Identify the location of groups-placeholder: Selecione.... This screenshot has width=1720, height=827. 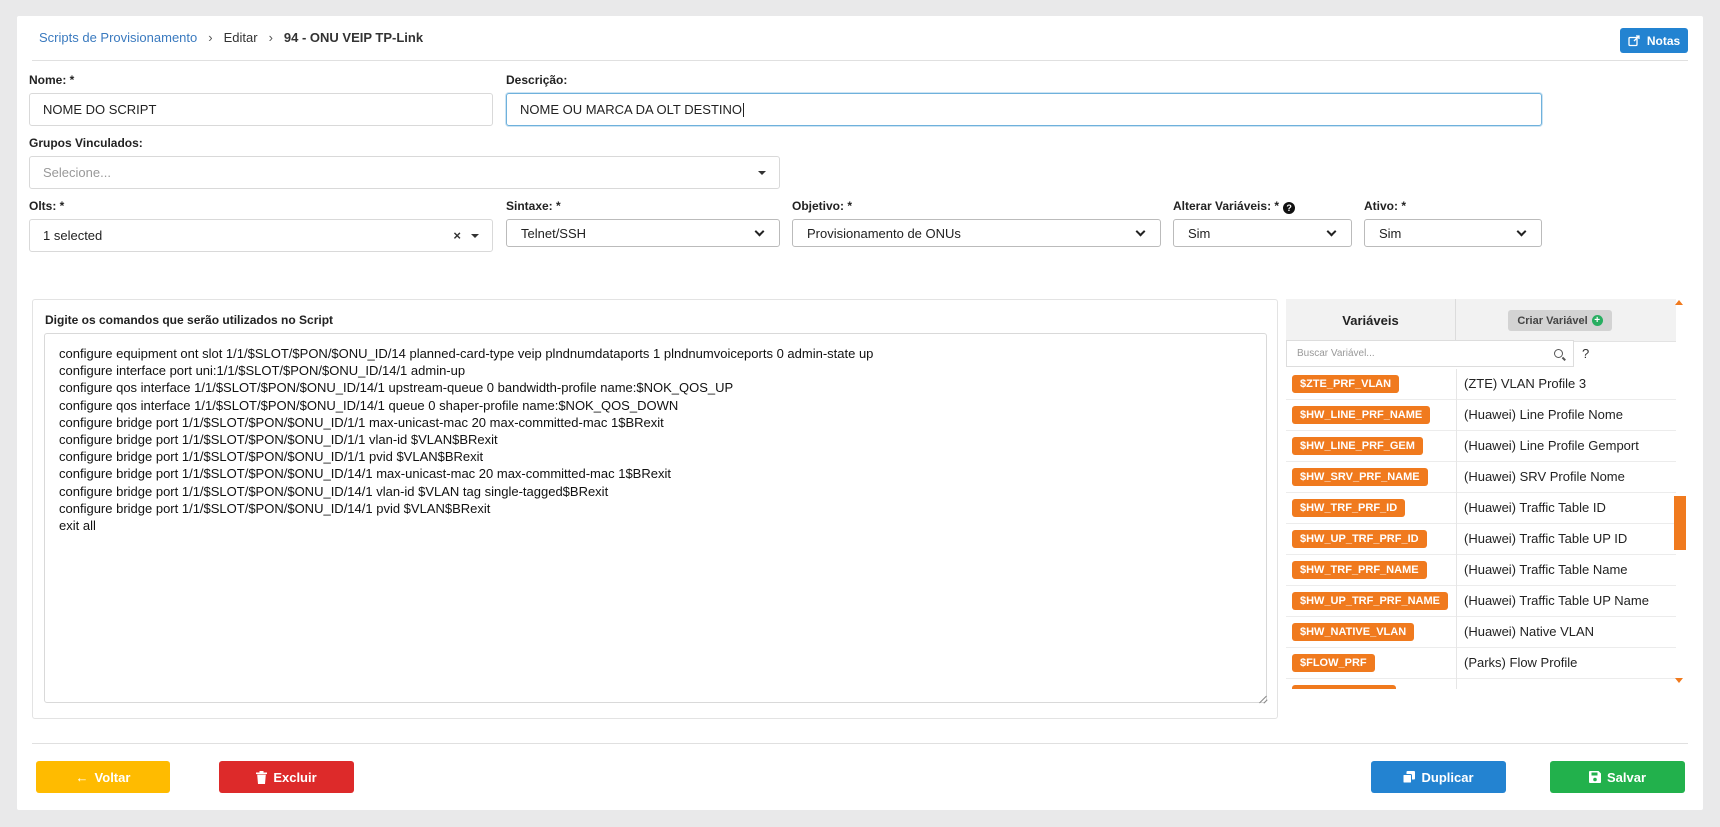
(77, 172).